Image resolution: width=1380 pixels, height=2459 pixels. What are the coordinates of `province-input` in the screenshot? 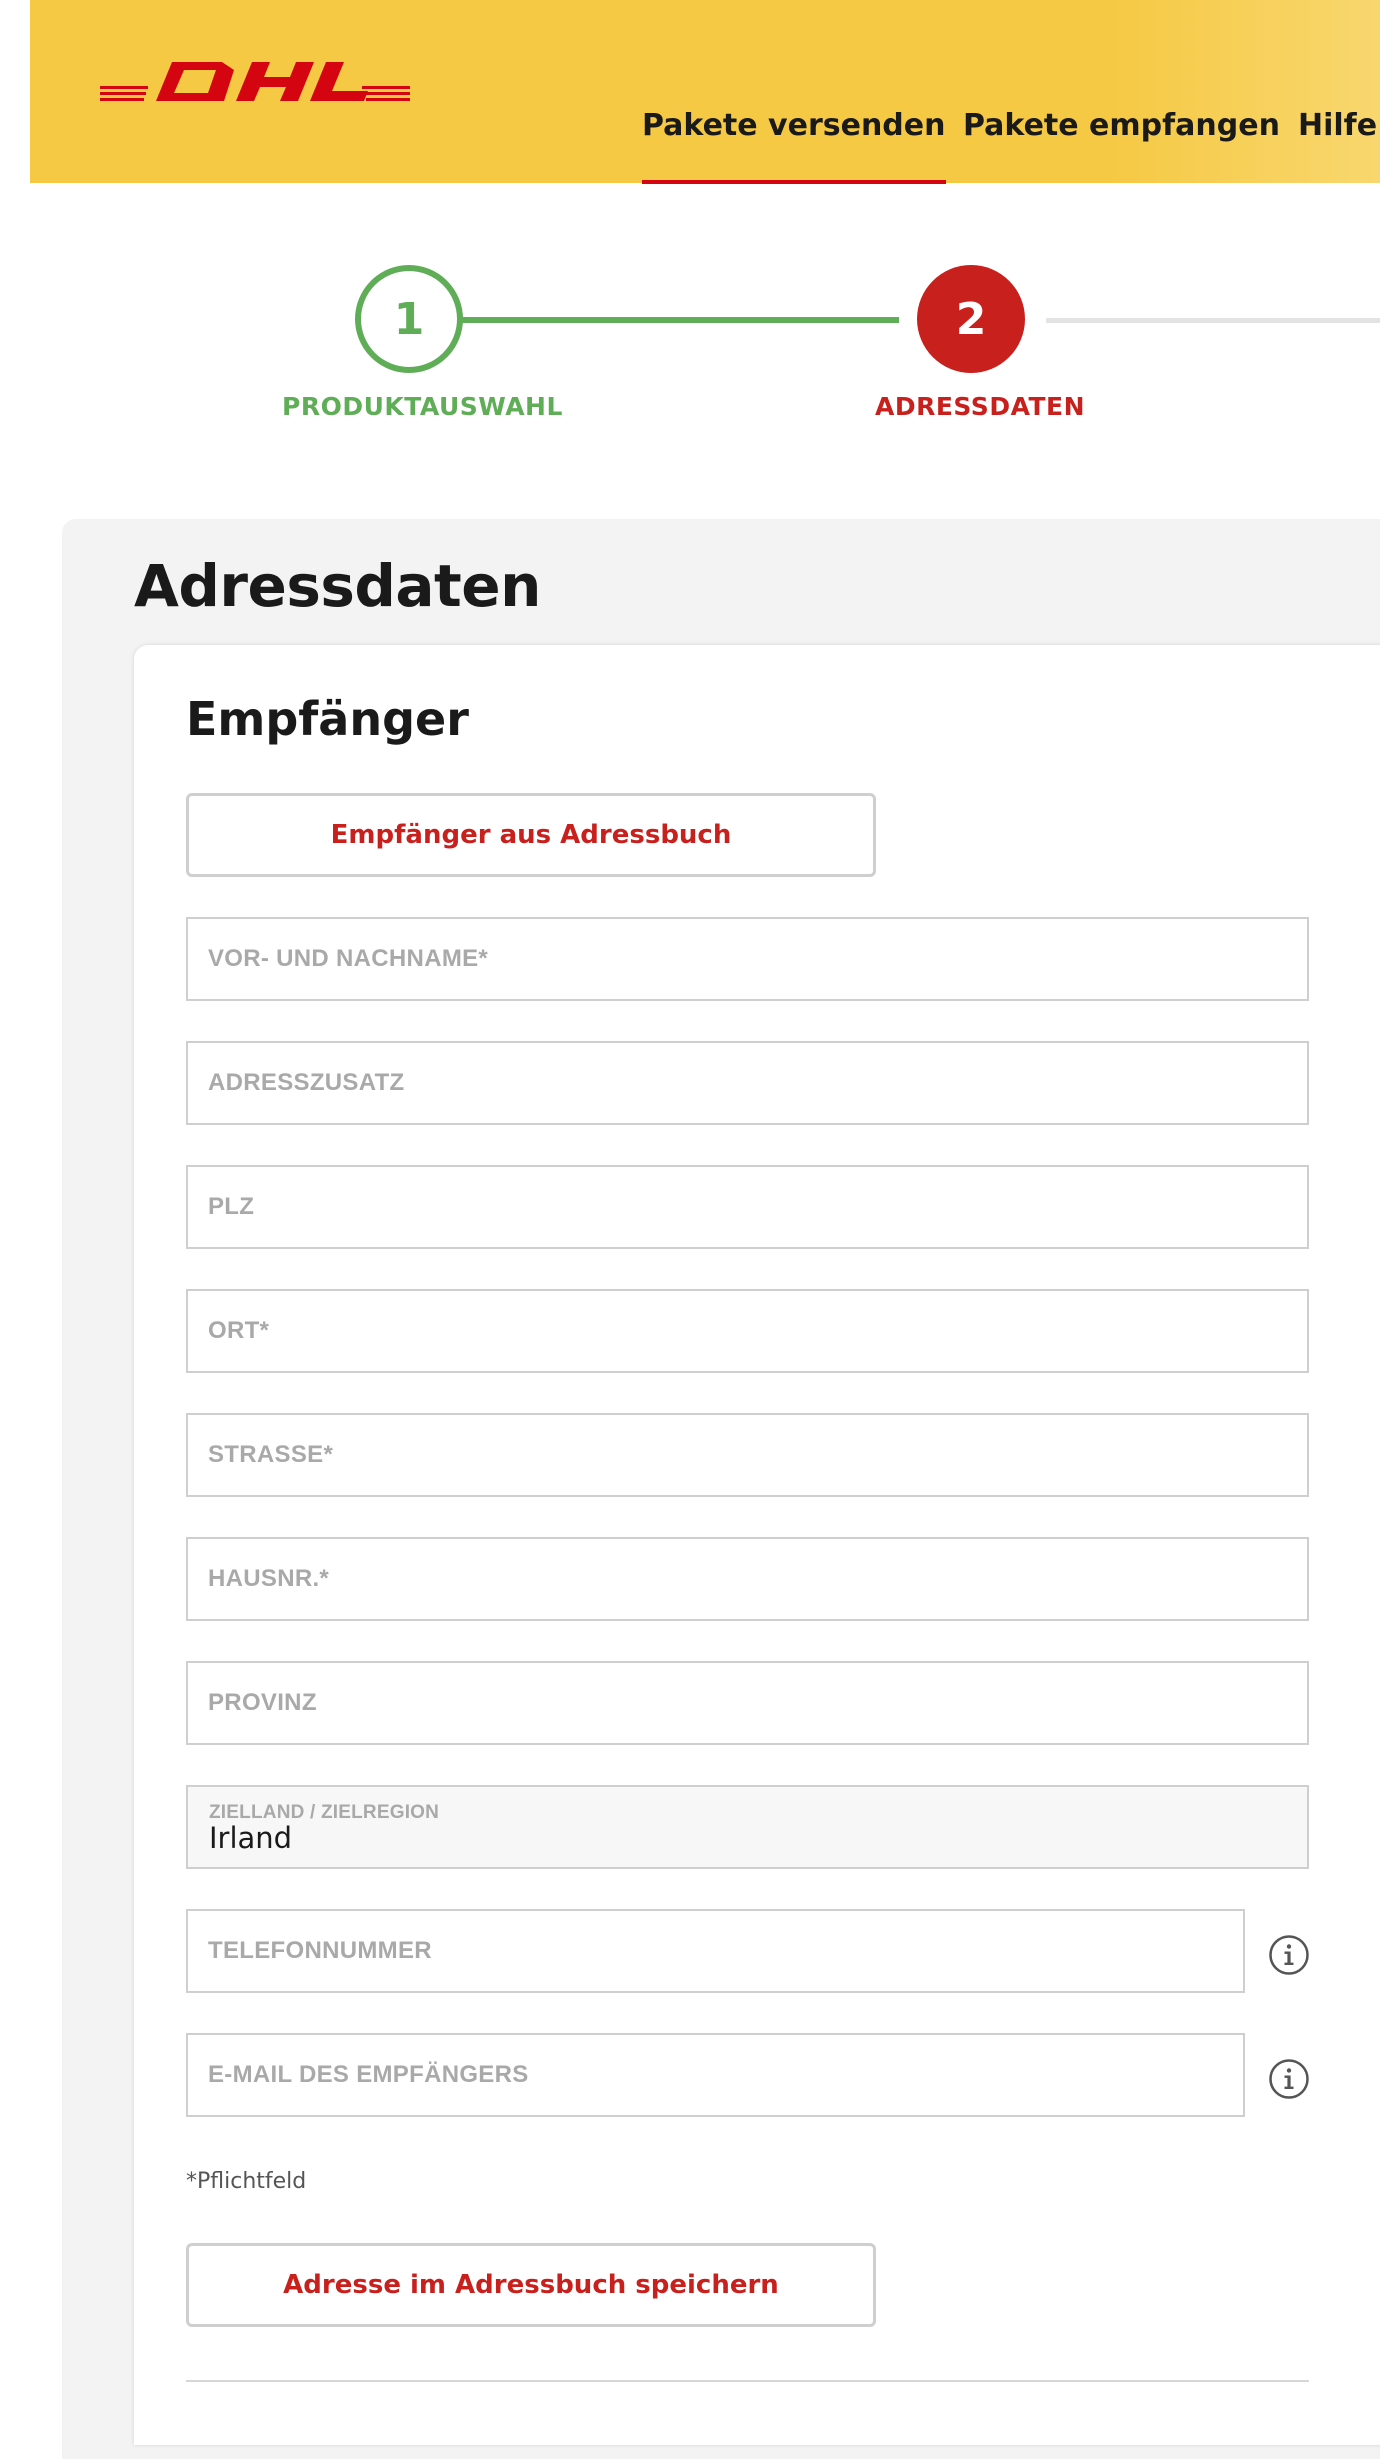 It's located at (747, 1703).